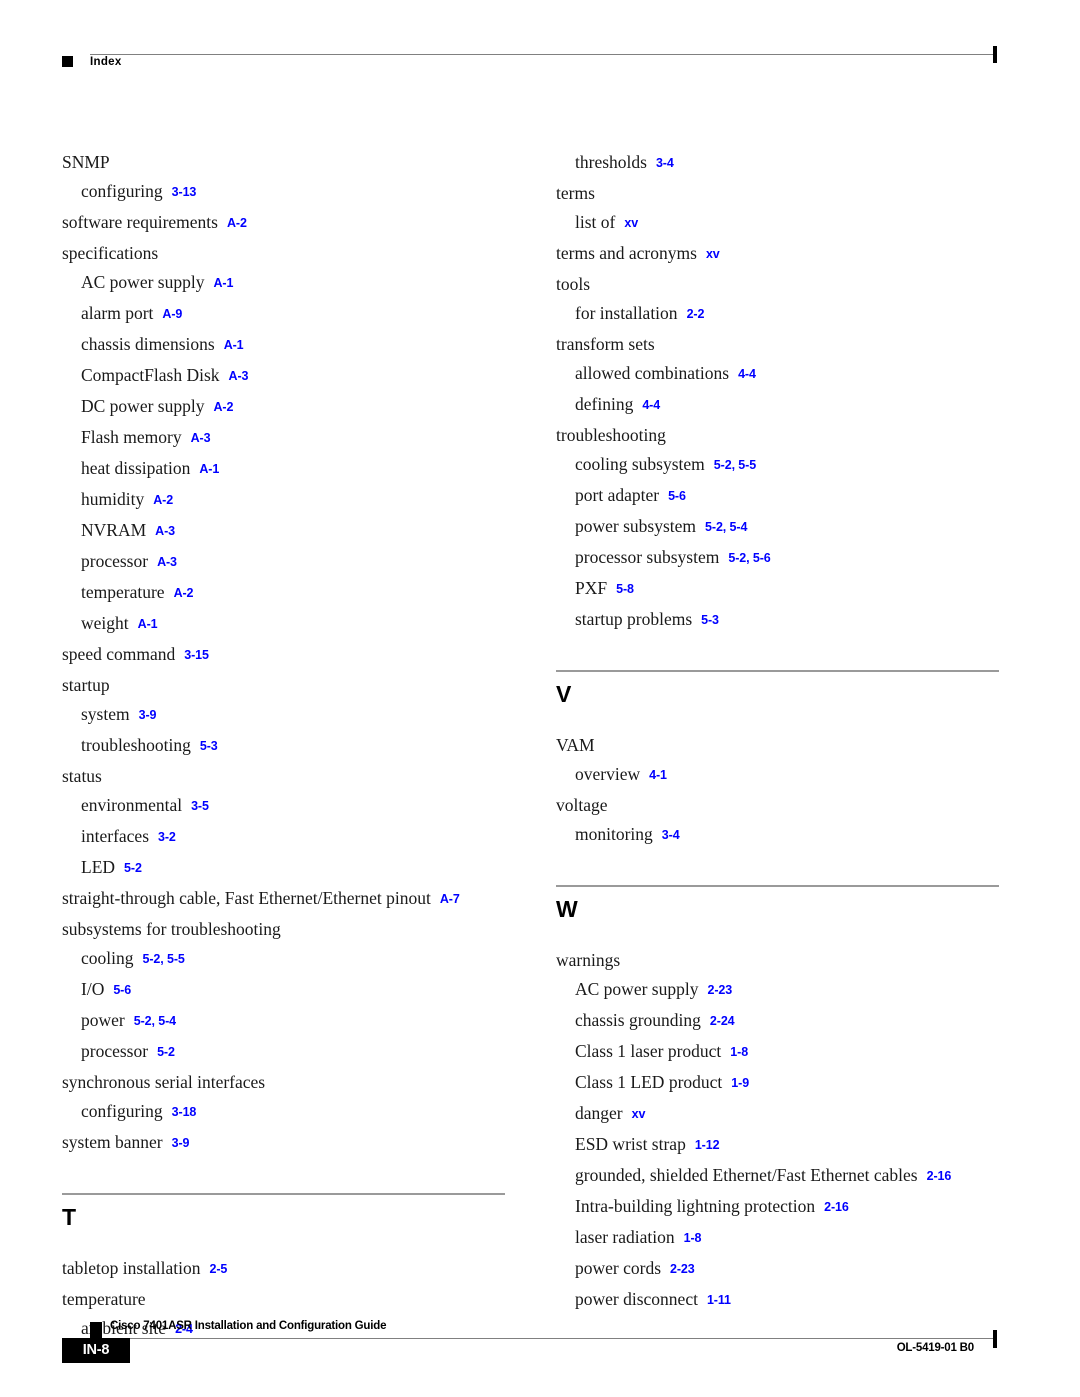 This screenshot has width=1080, height=1397. I want to click on index-page-reference: 3-5, so click(195, 806).